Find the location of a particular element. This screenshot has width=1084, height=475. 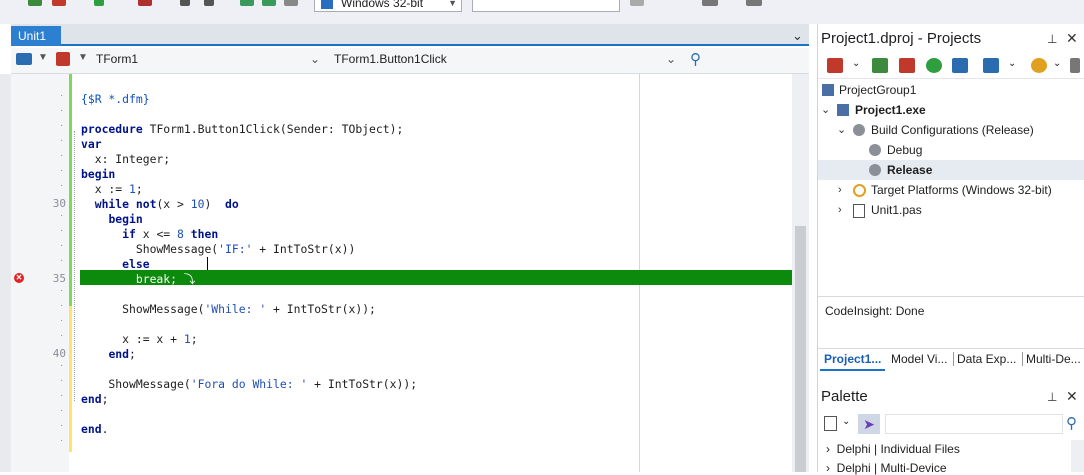

build-icon is located at coordinates (991, 65).